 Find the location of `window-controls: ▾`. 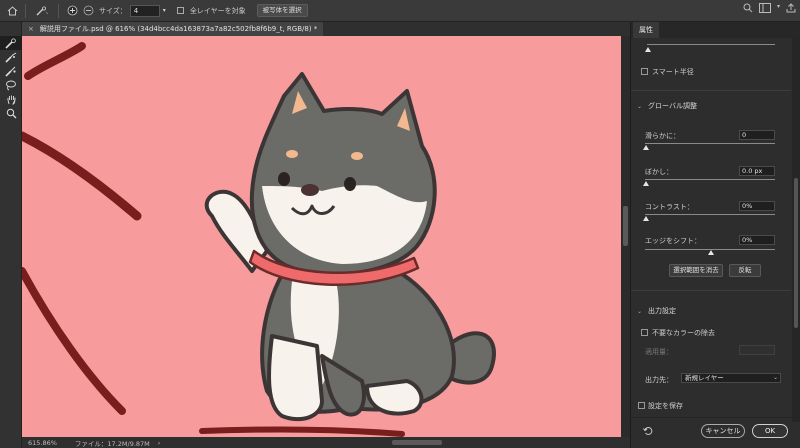

window-controls: ▾ is located at coordinates (769, 9).